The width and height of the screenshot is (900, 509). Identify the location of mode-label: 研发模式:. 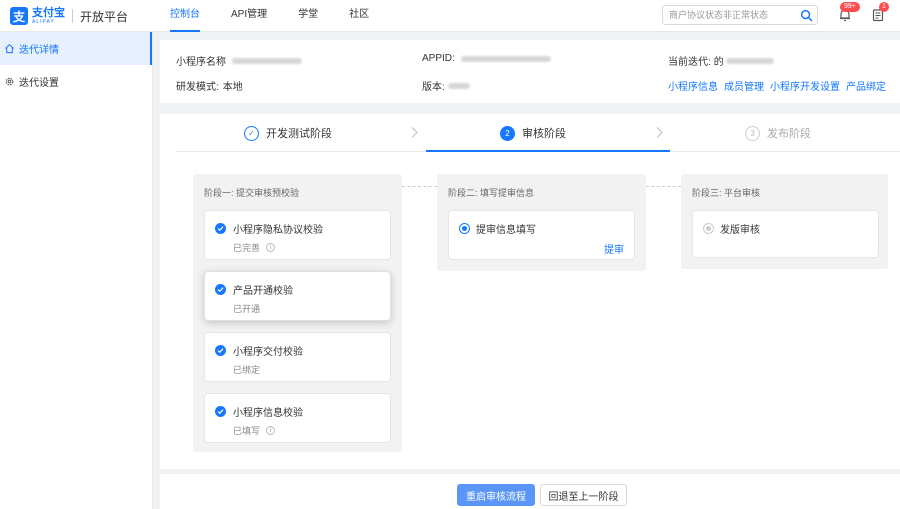
(197, 87).